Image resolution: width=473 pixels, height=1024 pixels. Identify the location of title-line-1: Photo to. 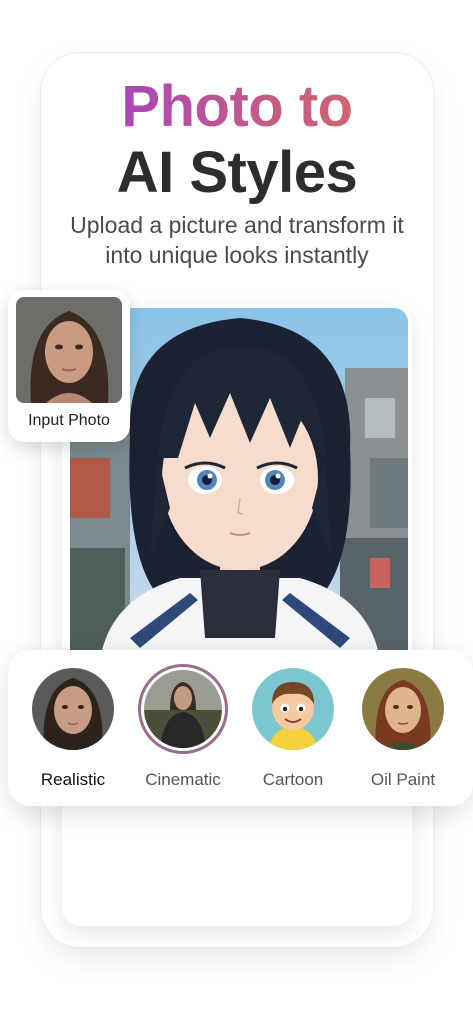
(237, 107).